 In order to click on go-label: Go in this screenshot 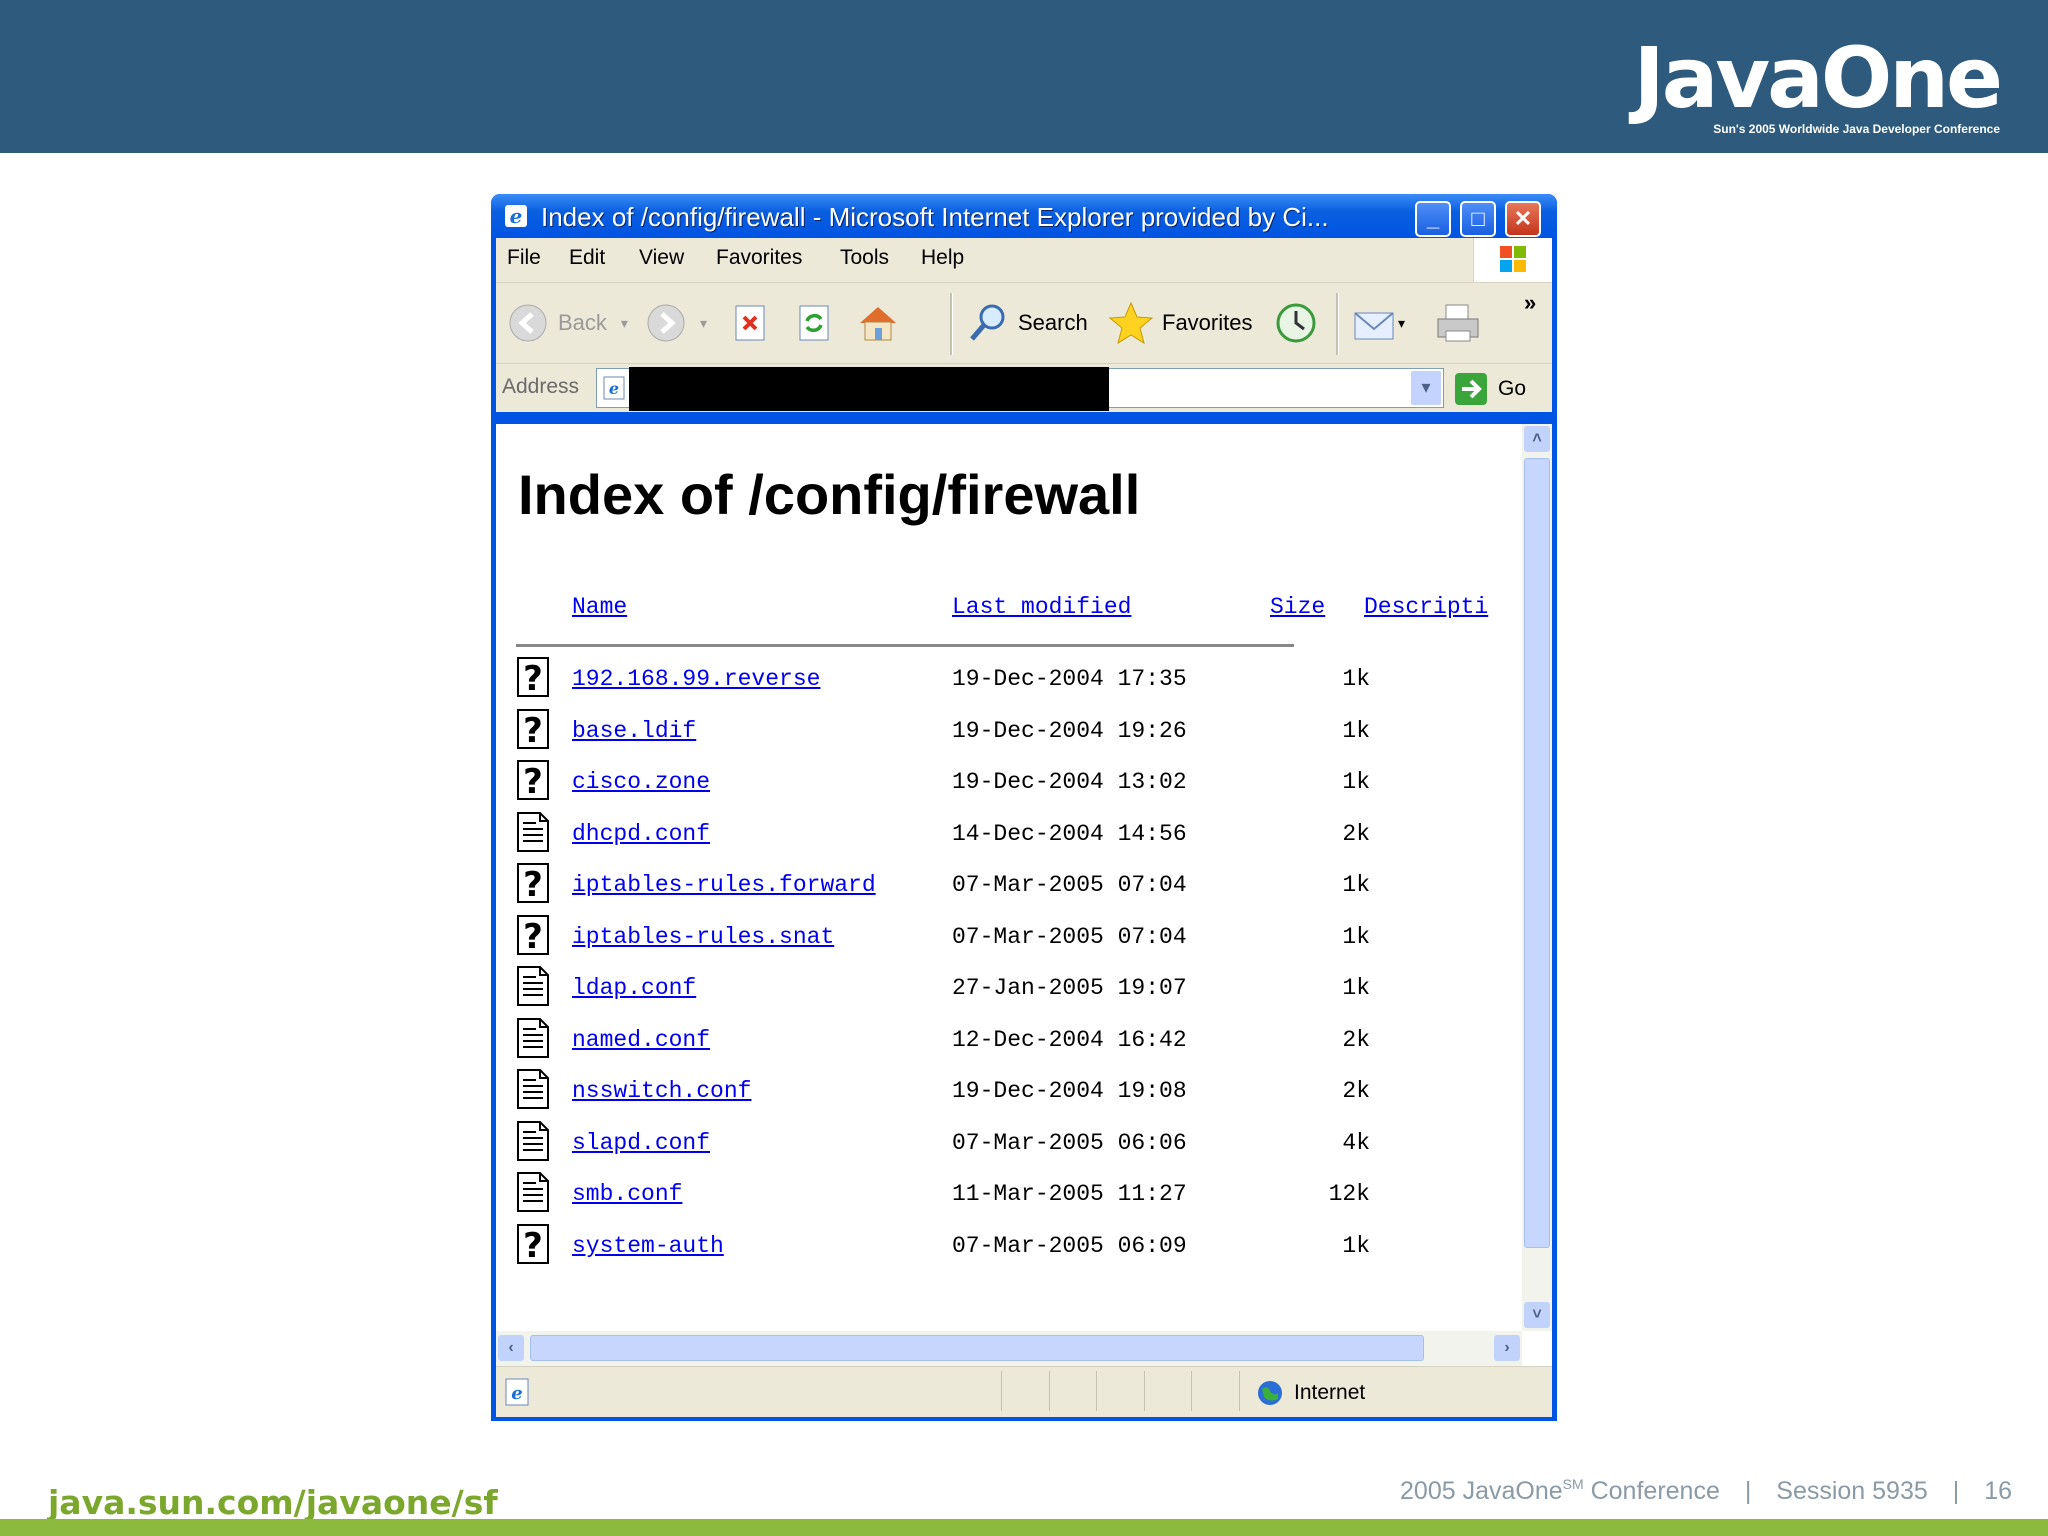, I will do `click(1512, 388)`.